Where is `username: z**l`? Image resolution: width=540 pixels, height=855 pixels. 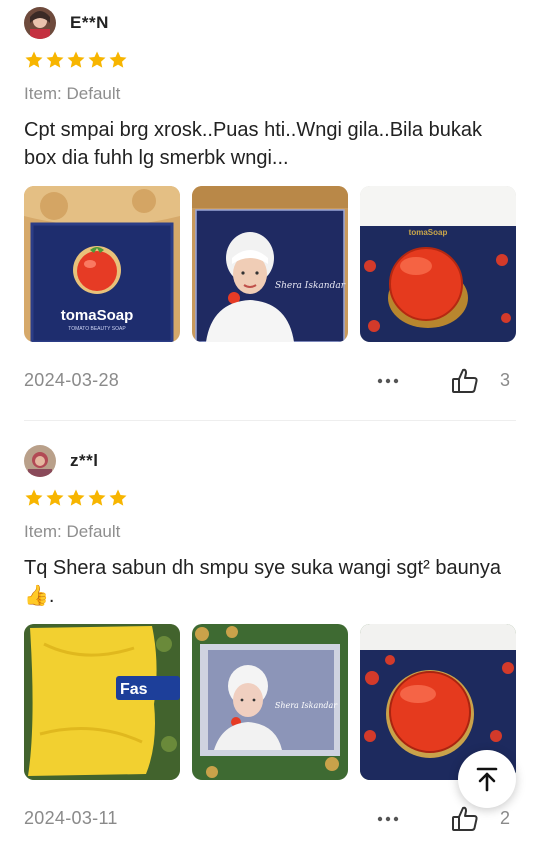
username: z**l is located at coordinates (84, 460).